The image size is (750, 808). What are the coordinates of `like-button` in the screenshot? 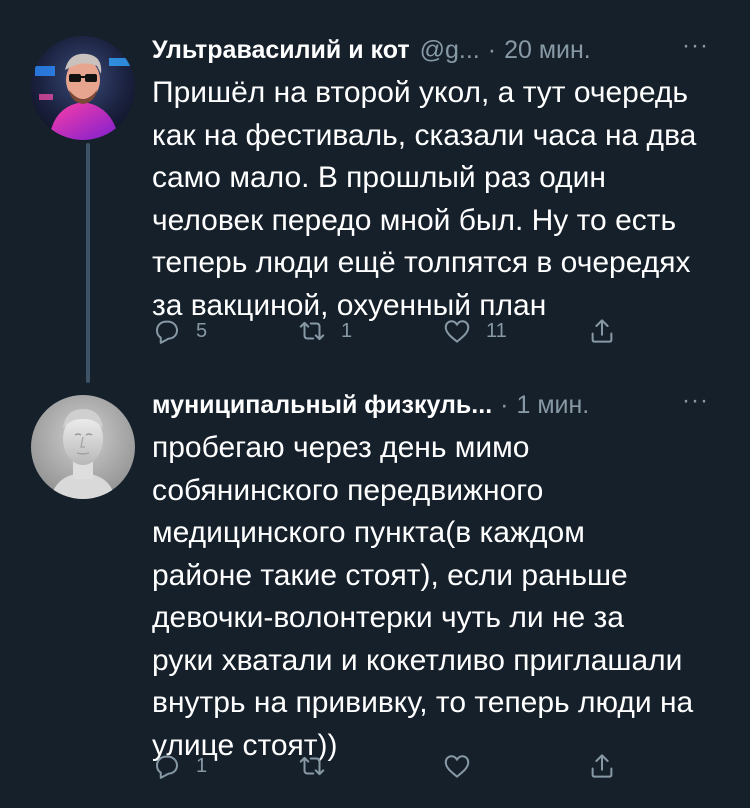 It's located at (514, 766).